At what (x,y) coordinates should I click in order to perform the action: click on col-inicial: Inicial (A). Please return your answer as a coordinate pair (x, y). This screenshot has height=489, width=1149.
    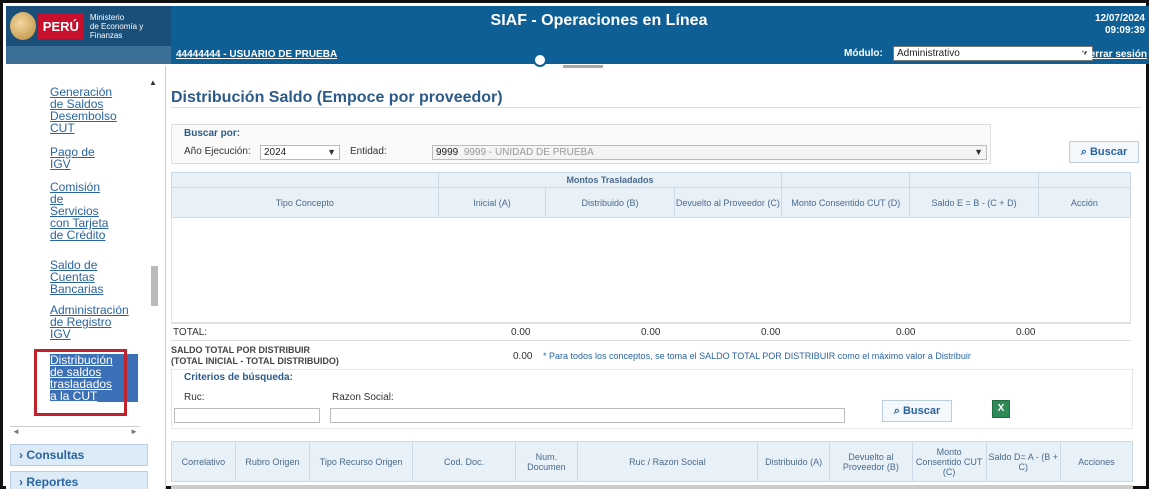
    Looking at the image, I should click on (492, 202).